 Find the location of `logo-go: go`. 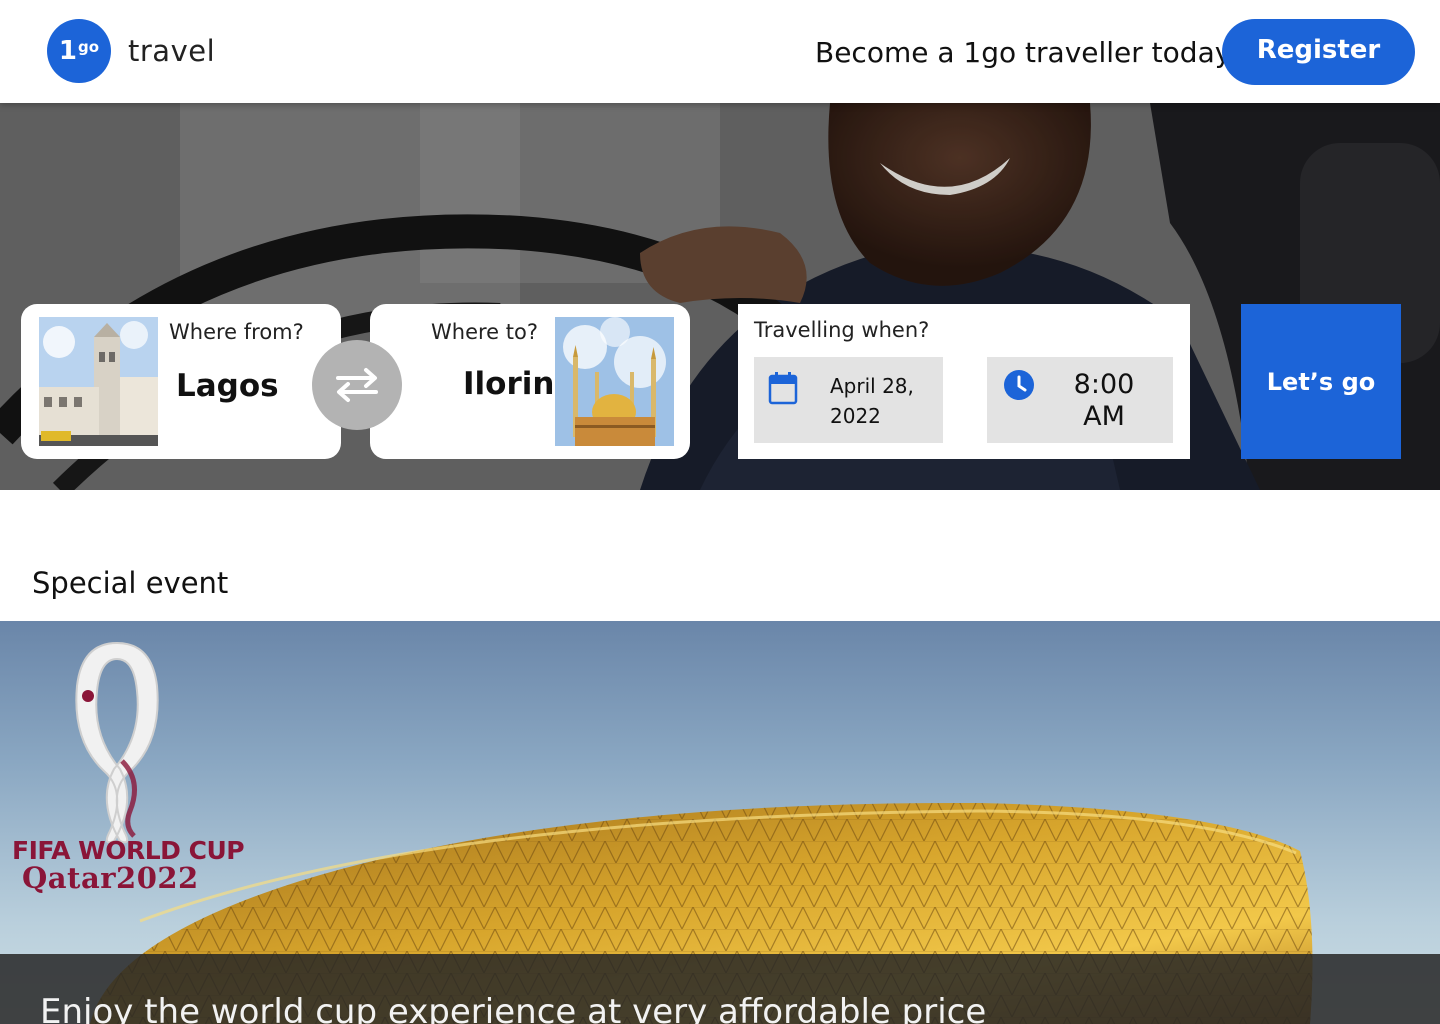

logo-go: go is located at coordinates (89, 47).